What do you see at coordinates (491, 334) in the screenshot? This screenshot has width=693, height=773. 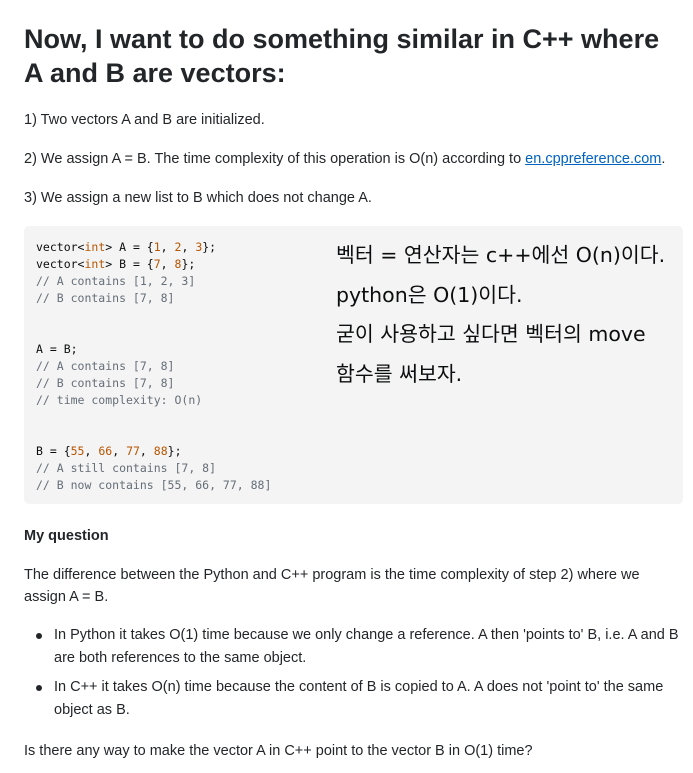 I see `annotation-line: 굳이 사용하고 싶다면 벡터의 move` at bounding box center [491, 334].